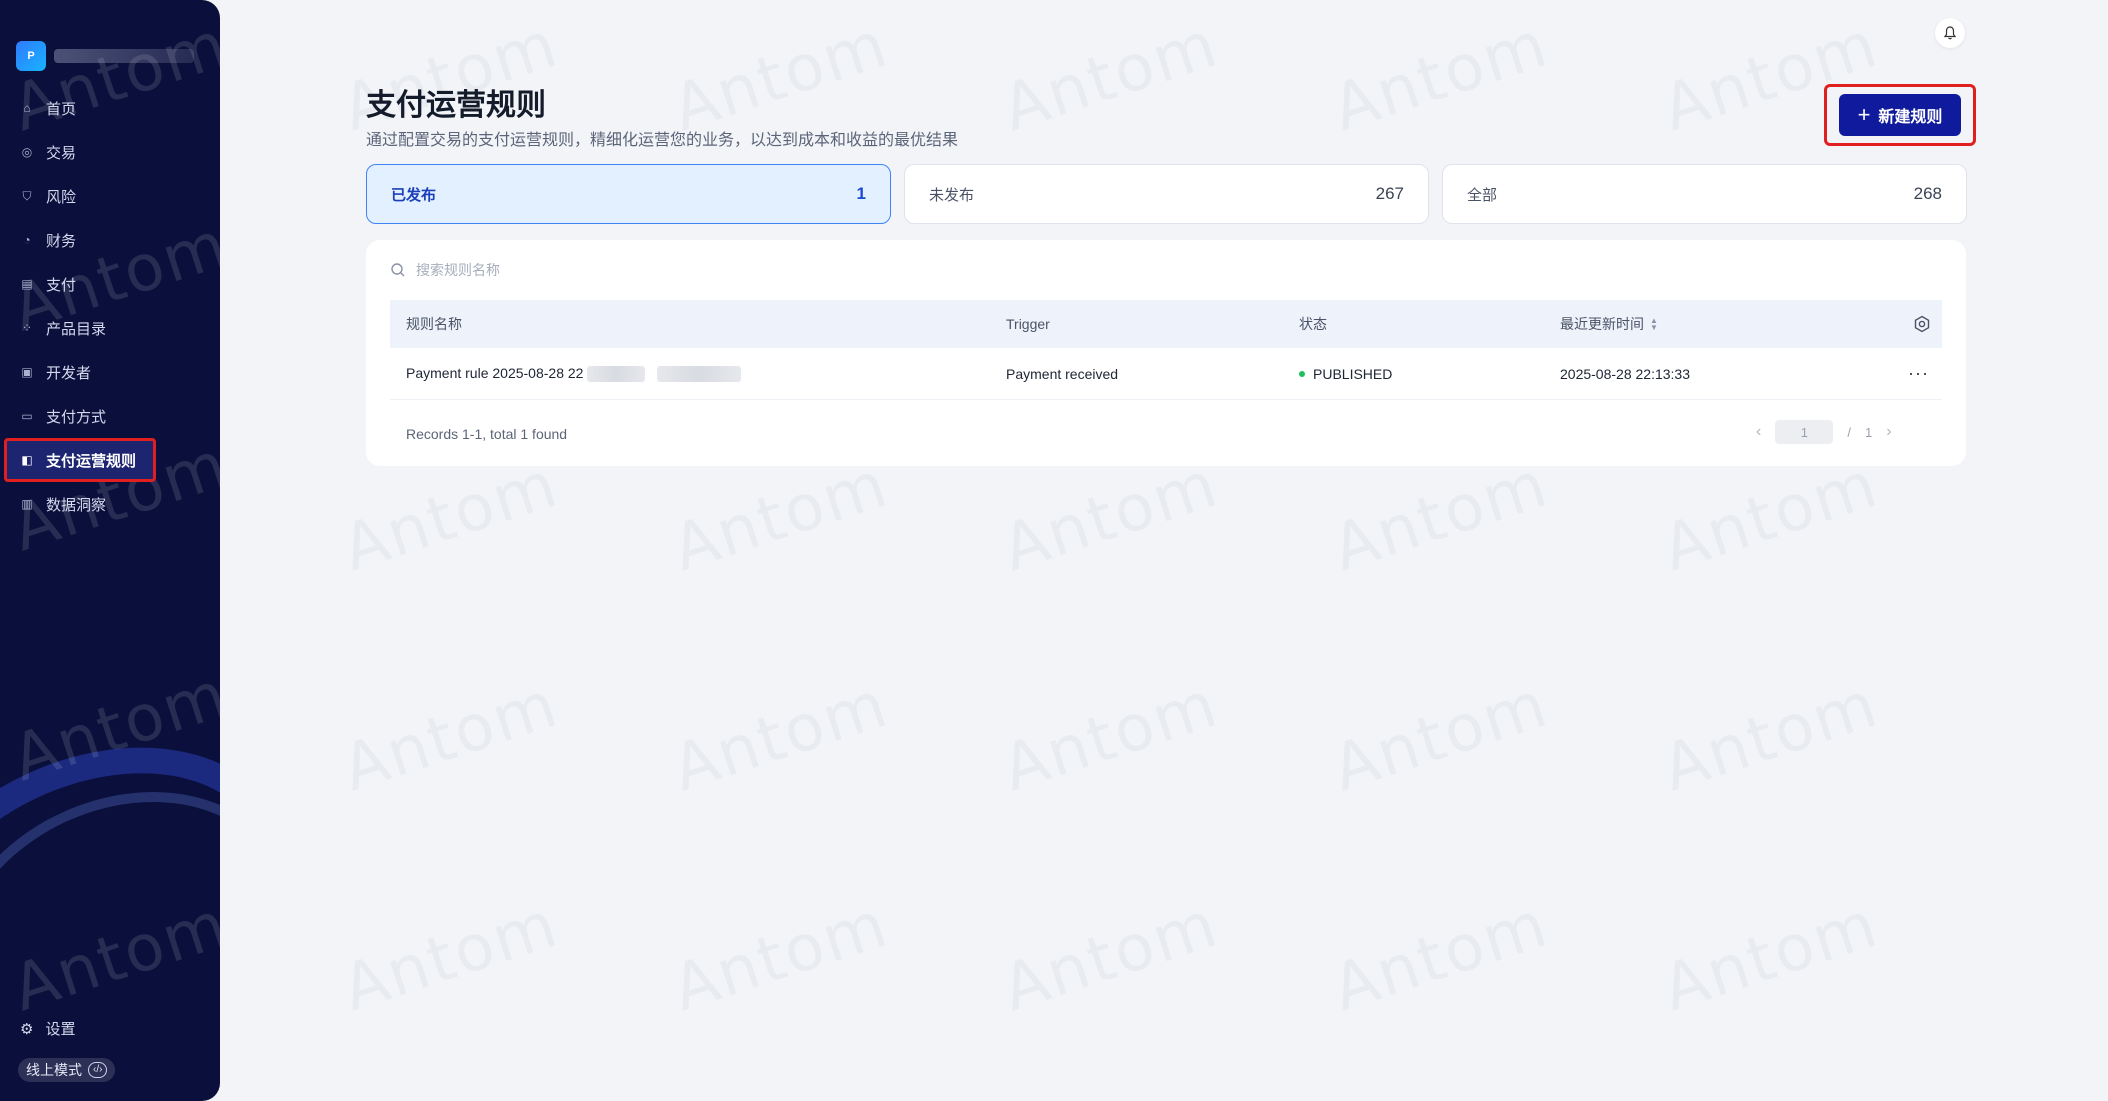  Describe the element at coordinates (76, 417) in the screenshot. I see `sidebar-item-label: 支付方式` at that location.